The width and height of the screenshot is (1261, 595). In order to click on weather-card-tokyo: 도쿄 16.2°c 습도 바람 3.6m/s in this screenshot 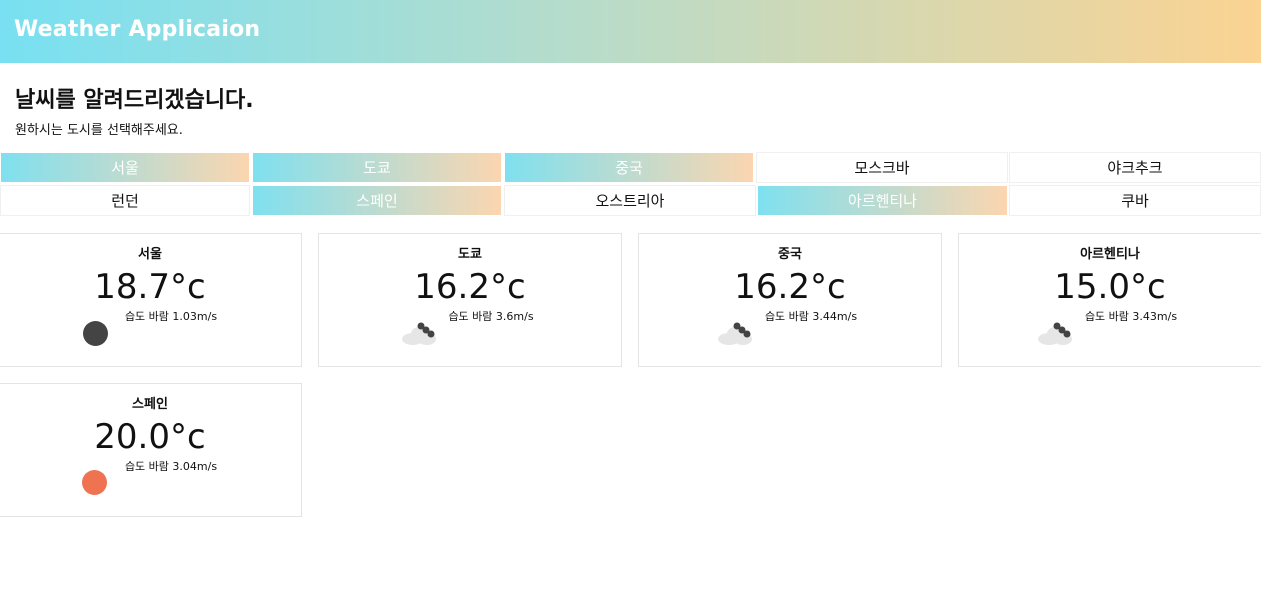, I will do `click(470, 300)`.